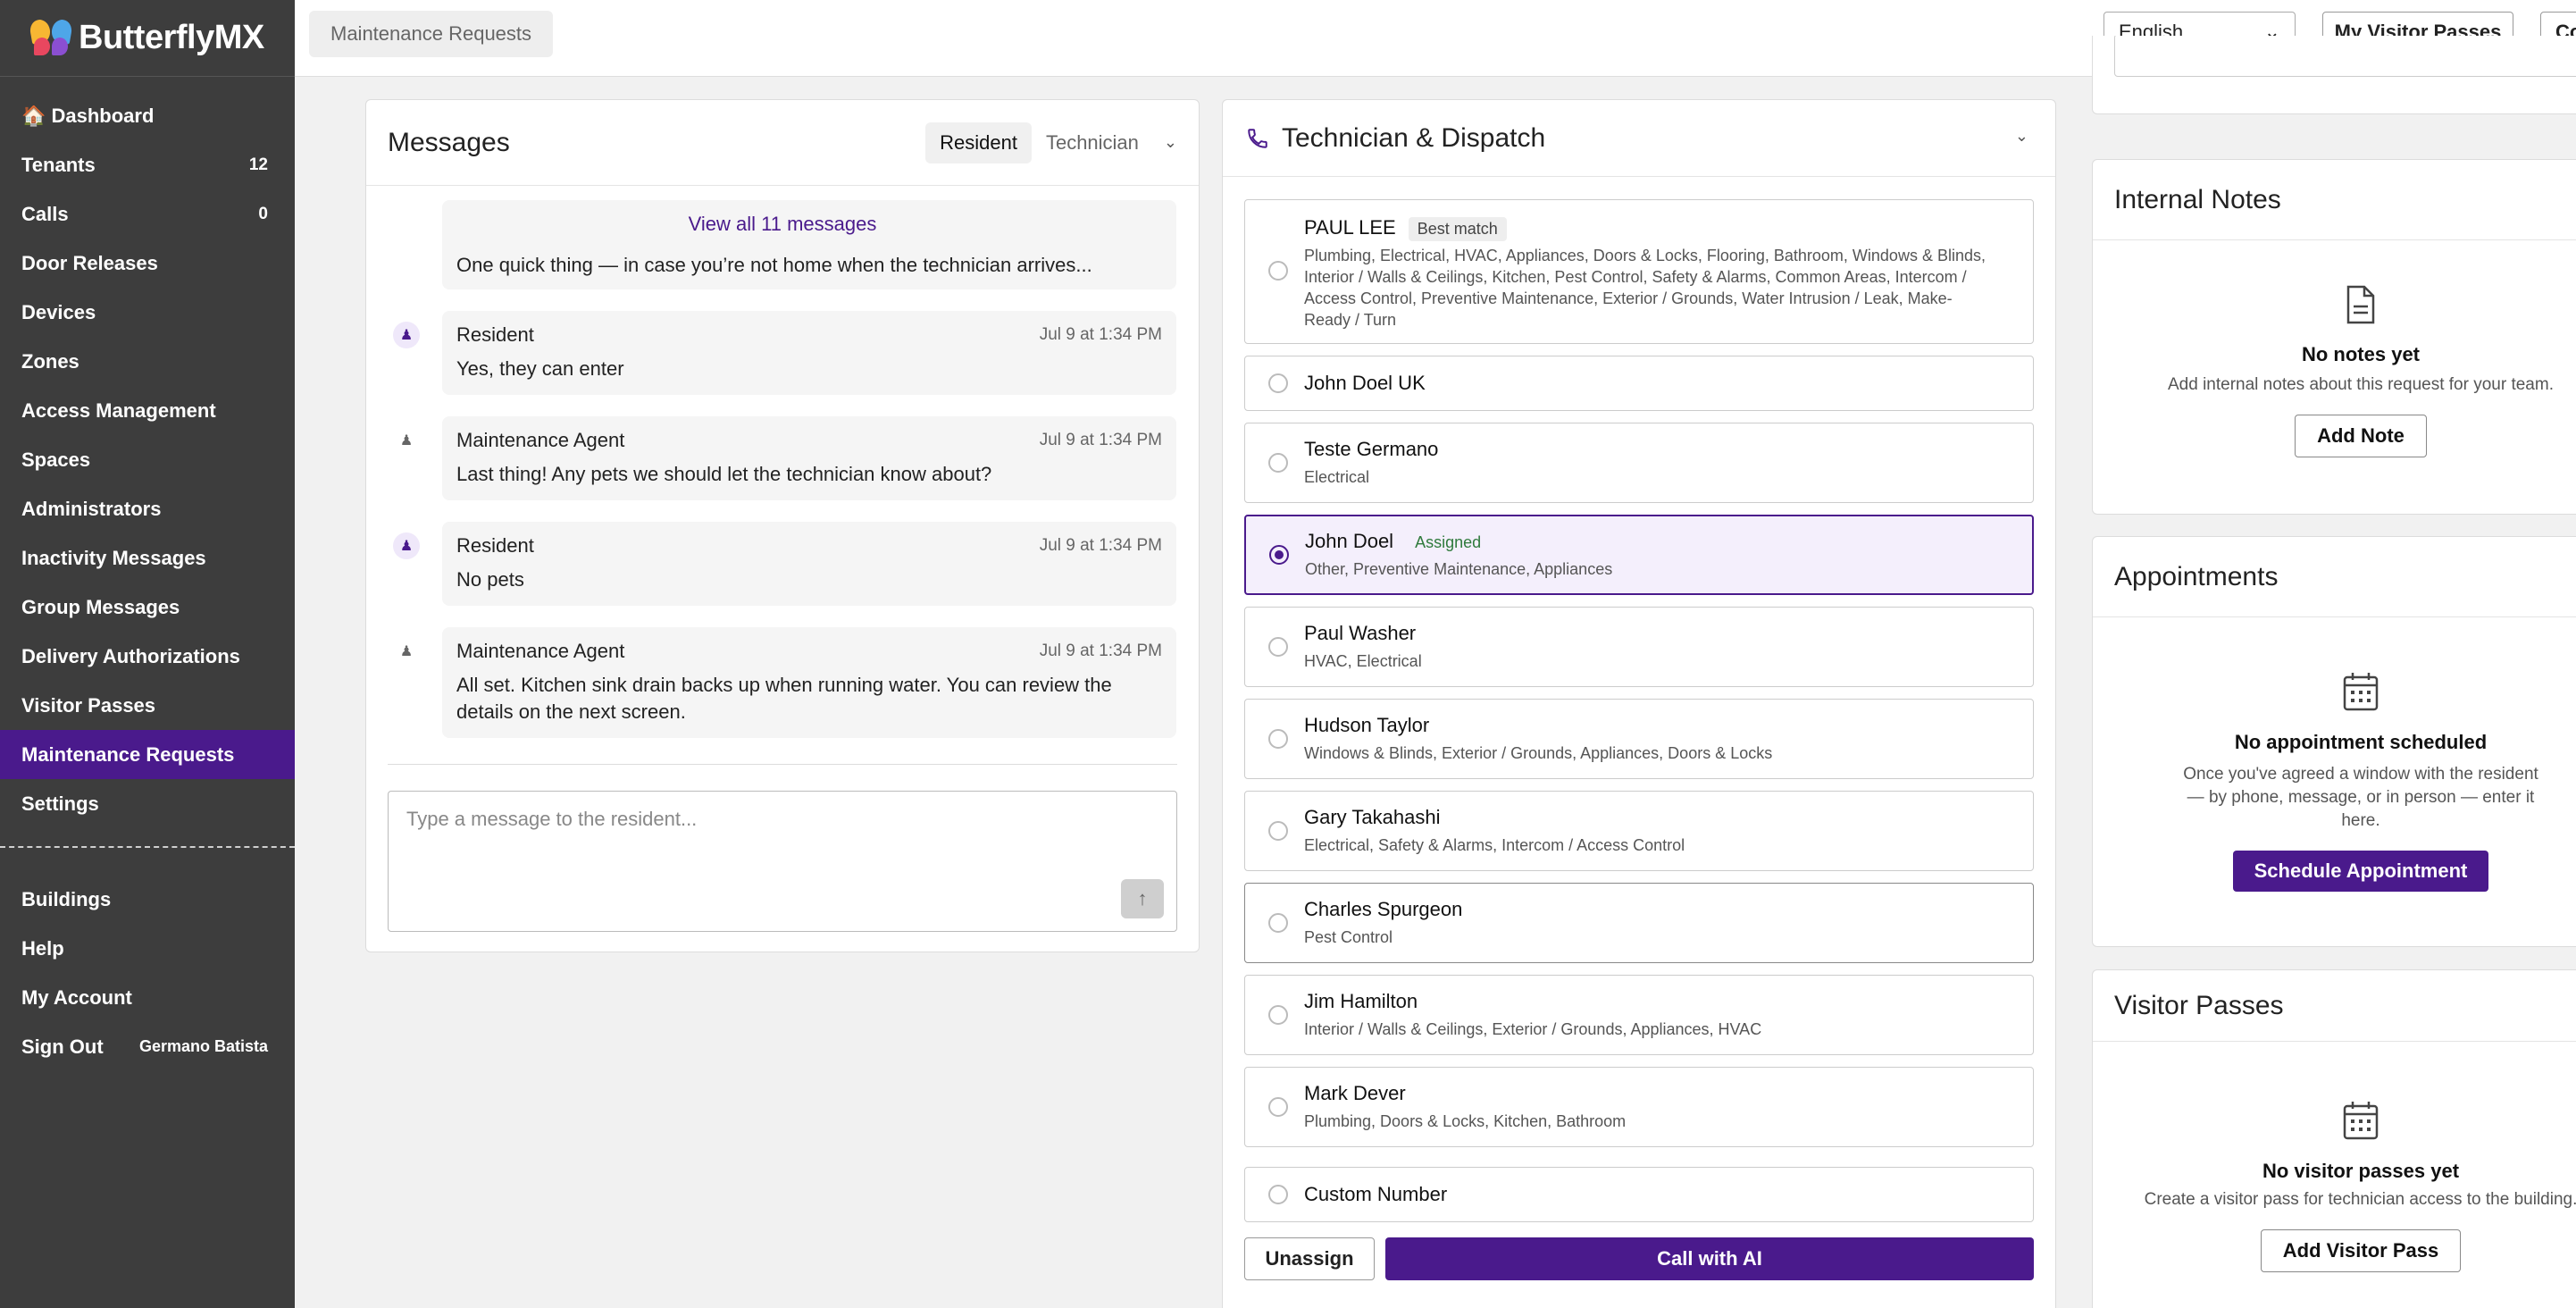 This screenshot has height=1308, width=2576. What do you see at coordinates (783, 861) in the screenshot?
I see `message-input: Type a message to the resident... ↑` at bounding box center [783, 861].